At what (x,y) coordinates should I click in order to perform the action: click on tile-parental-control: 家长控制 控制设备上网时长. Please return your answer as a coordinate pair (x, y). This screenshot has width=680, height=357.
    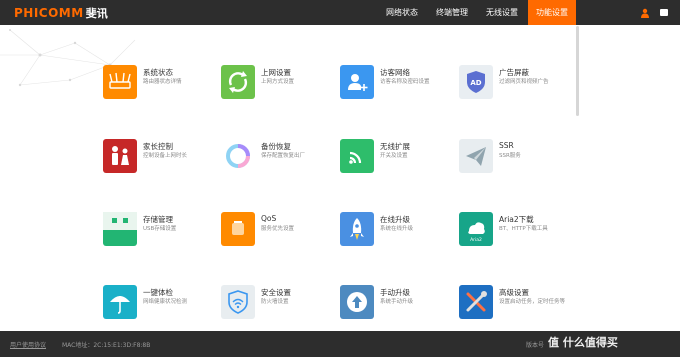
    Looking at the image, I should click on (162, 159).